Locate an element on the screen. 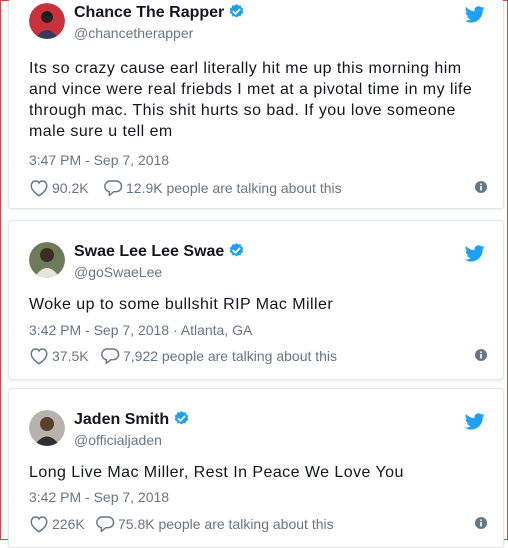  handle: @officialjaden is located at coordinates (118, 440).